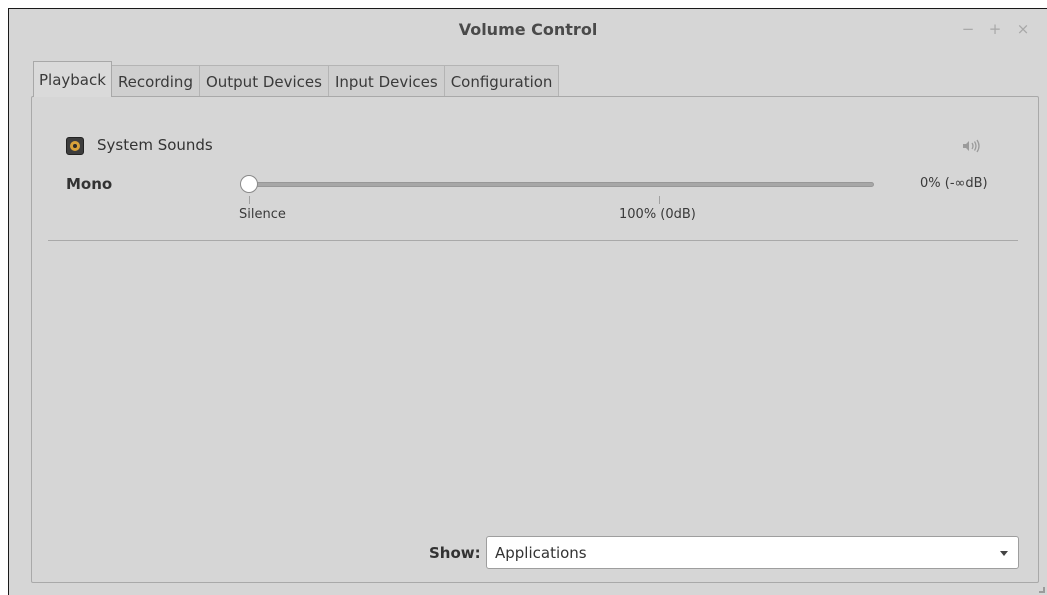 This screenshot has width=1047, height=595. What do you see at coordinates (455, 553) in the screenshot?
I see `show-label: Show:` at bounding box center [455, 553].